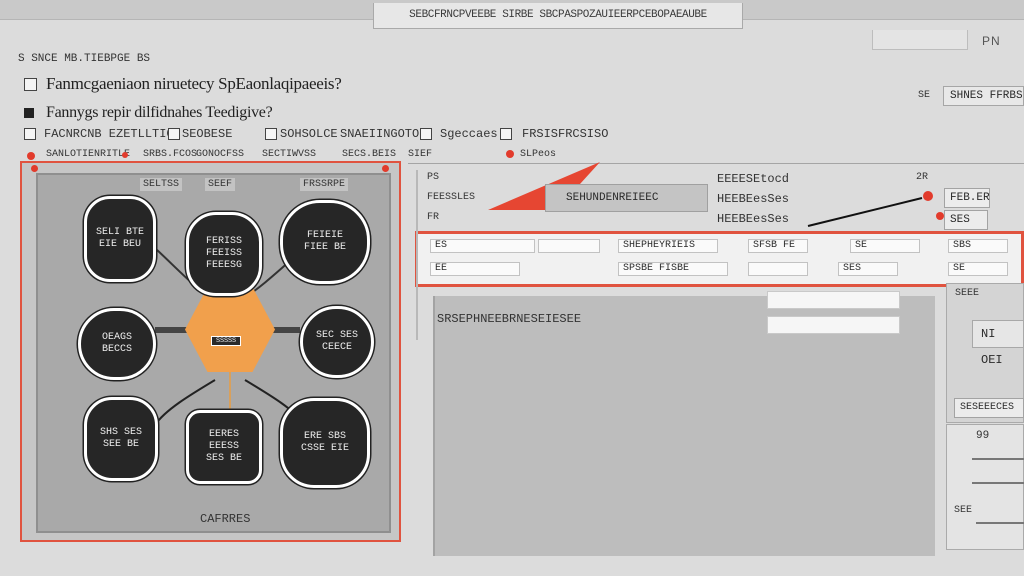 Image resolution: width=1024 pixels, height=576 pixels. Describe the element at coordinates (336, 347) in the screenshot. I see `node-label: CEECE` at that location.